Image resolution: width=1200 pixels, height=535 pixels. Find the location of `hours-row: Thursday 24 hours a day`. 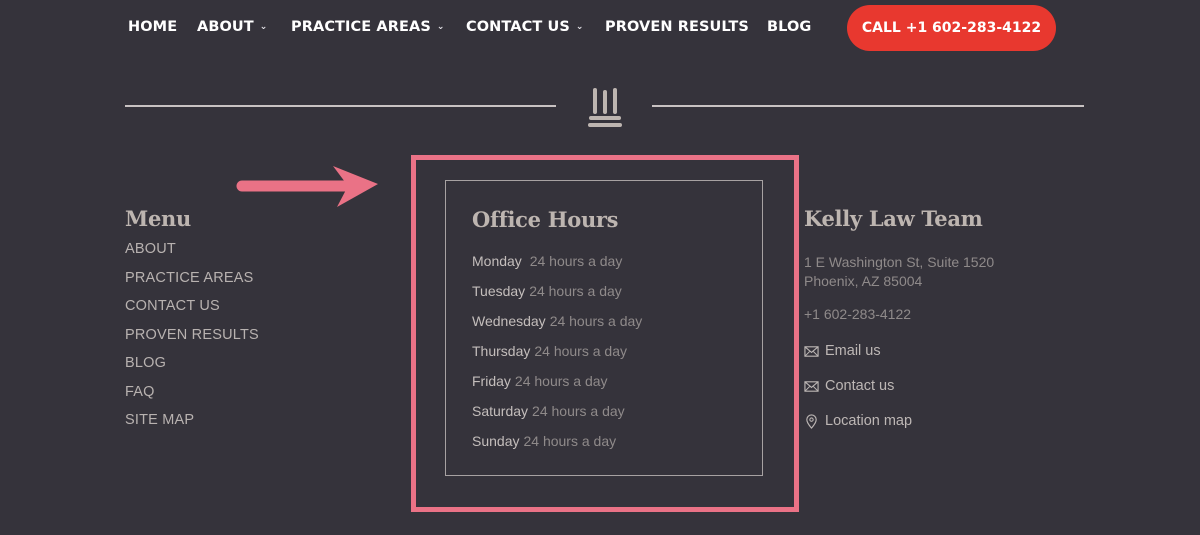

hours-row: Thursday 24 hours a day is located at coordinates (549, 351).